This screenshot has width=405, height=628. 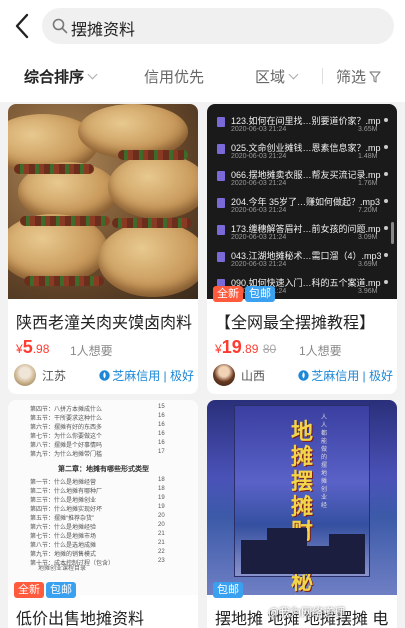 What do you see at coordinates (392, 233) in the screenshot?
I see `scrollbar` at bounding box center [392, 233].